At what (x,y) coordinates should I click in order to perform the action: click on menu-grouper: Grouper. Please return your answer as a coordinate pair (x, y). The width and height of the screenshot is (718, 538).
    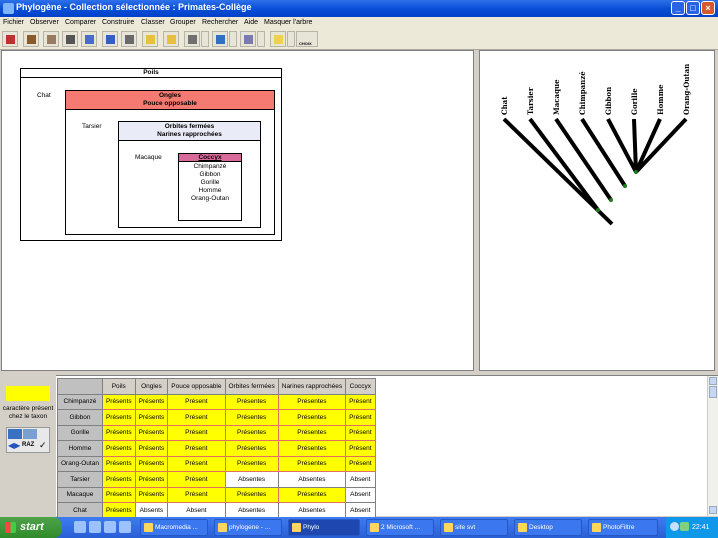
    Looking at the image, I should click on (183, 22).